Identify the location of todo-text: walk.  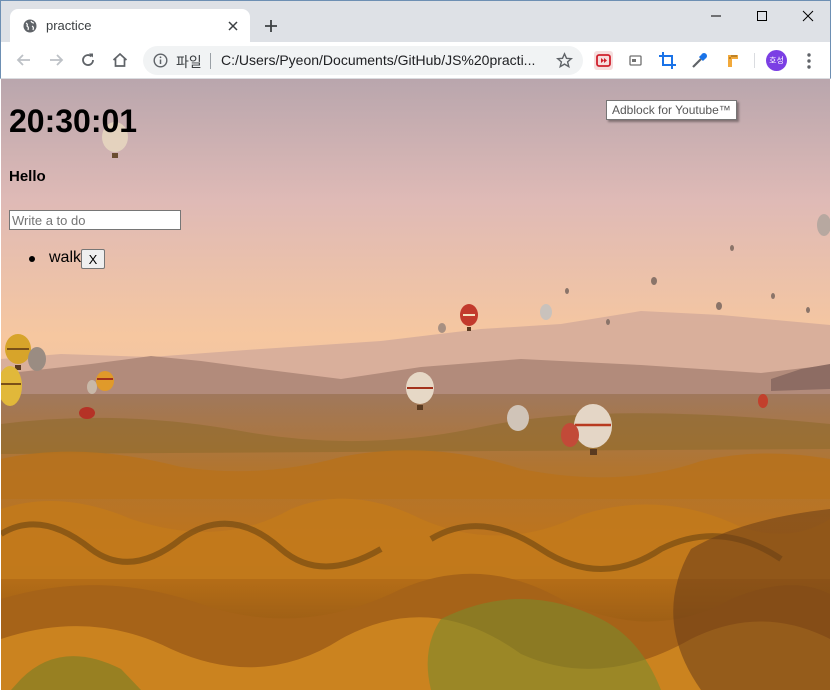
(65, 257).